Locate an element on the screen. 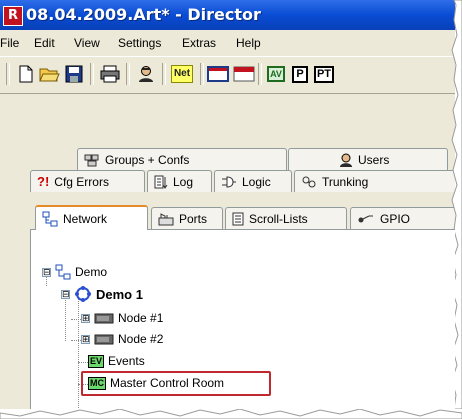  menu-edit: Edit is located at coordinates (44, 43).